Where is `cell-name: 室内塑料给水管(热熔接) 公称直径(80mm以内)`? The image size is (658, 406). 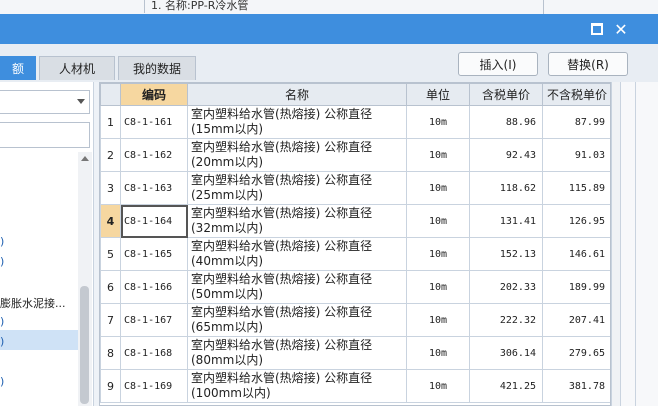
cell-name: 室内塑料给水管(热熔接) 公称直径(80mm以内) is located at coordinates (297, 353).